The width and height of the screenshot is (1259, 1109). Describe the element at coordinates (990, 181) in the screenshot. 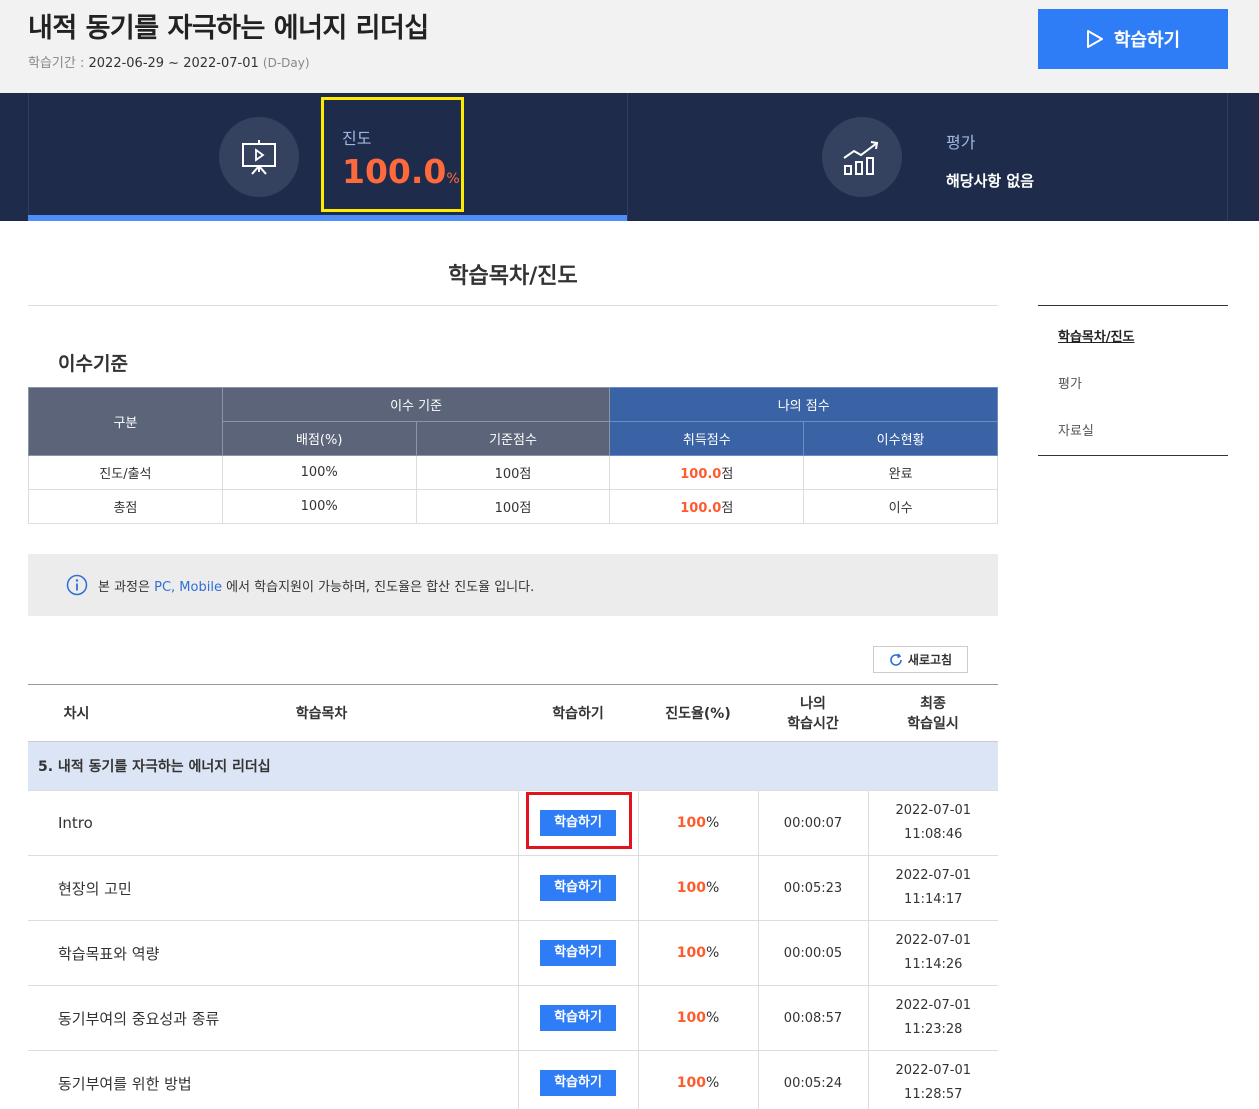

I see `eval-value: 해당사항 없음` at that location.